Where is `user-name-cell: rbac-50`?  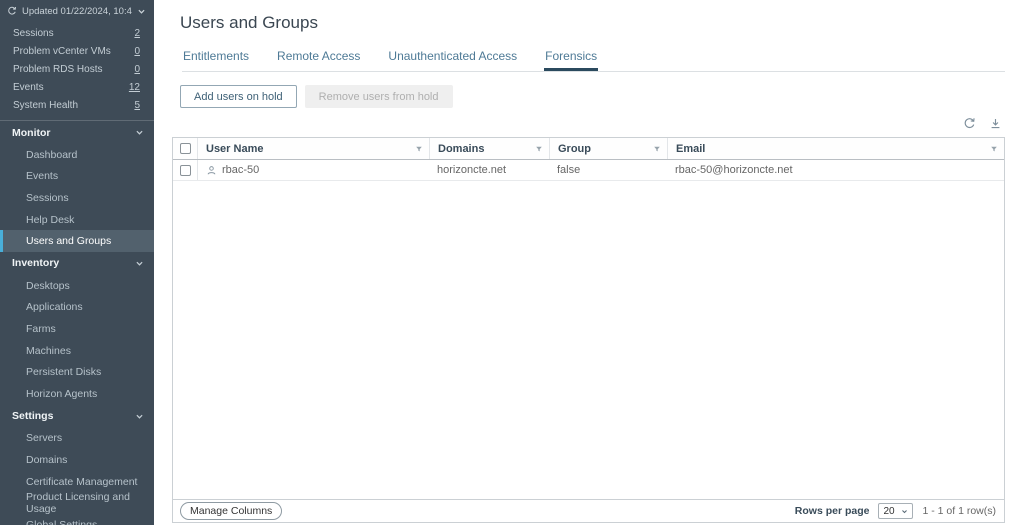 user-name-cell: rbac-50 is located at coordinates (313, 170).